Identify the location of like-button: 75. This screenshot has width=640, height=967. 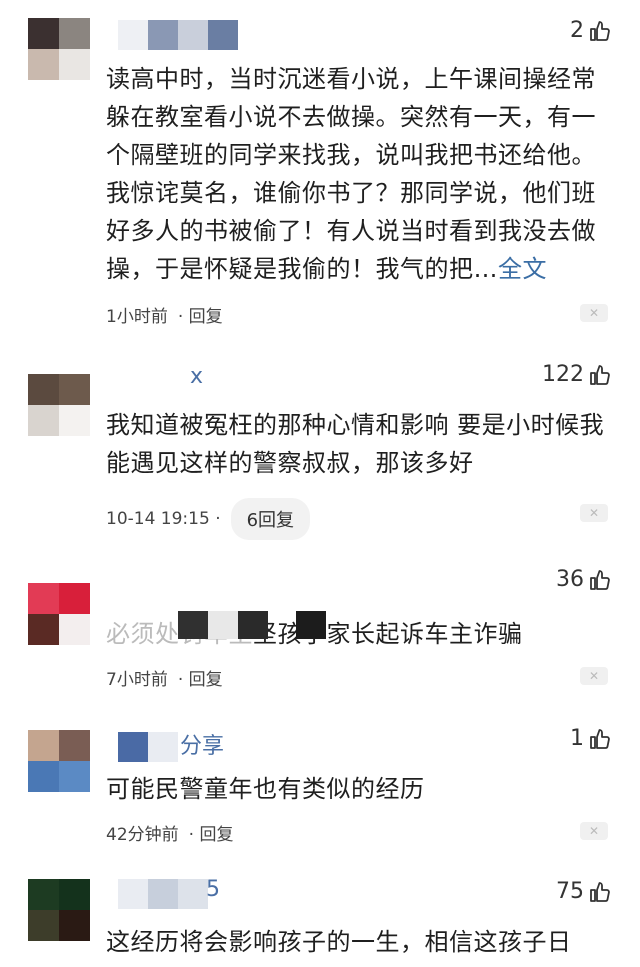
(584, 891).